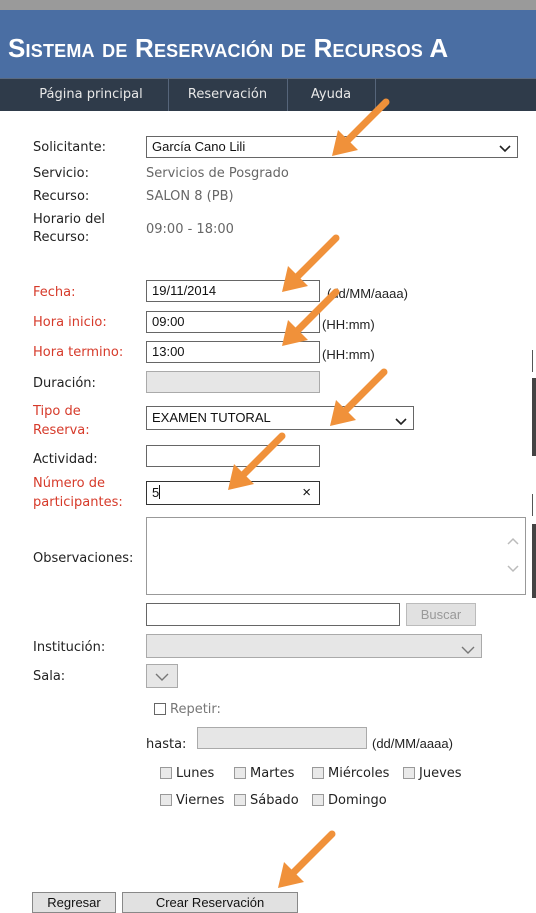 This screenshot has width=536, height=913. I want to click on nav-bar: Página principal Reservación Ayuda, so click(268, 94).